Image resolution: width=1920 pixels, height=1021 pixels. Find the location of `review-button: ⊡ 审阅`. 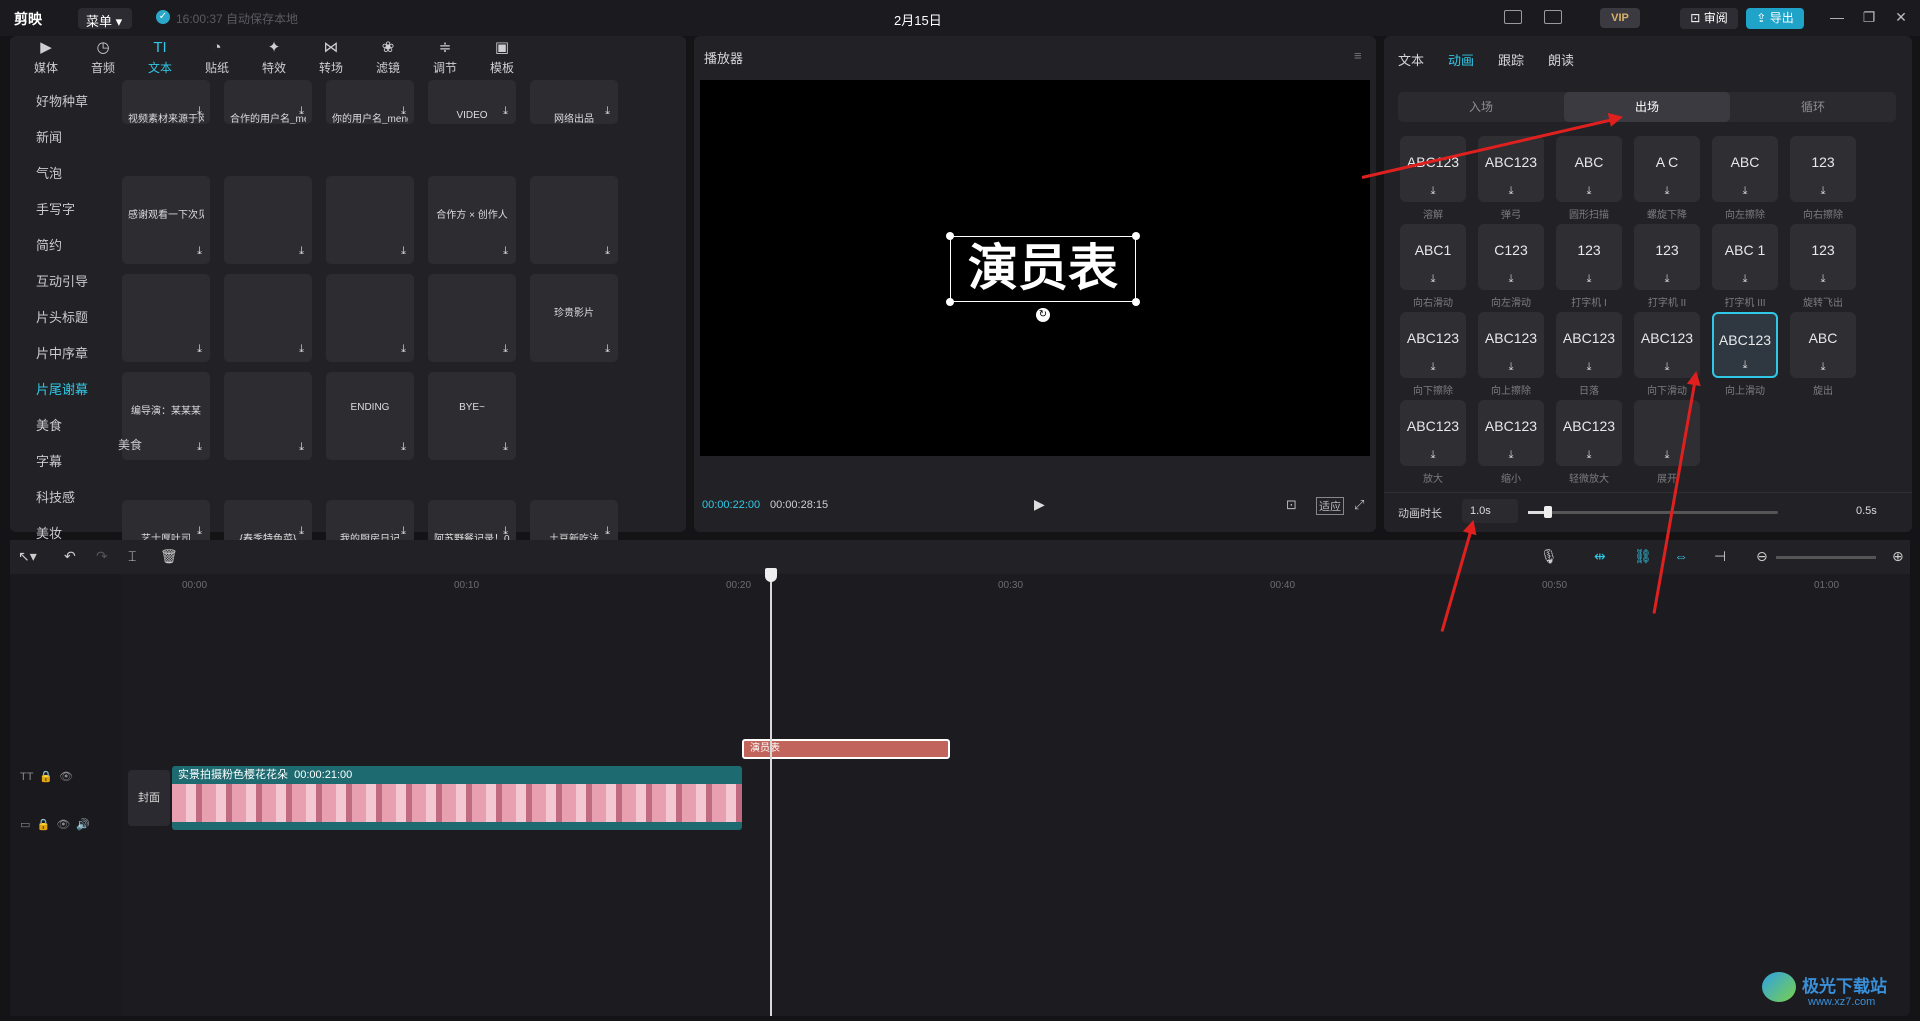

review-button: ⊡ 审阅 is located at coordinates (1709, 18).